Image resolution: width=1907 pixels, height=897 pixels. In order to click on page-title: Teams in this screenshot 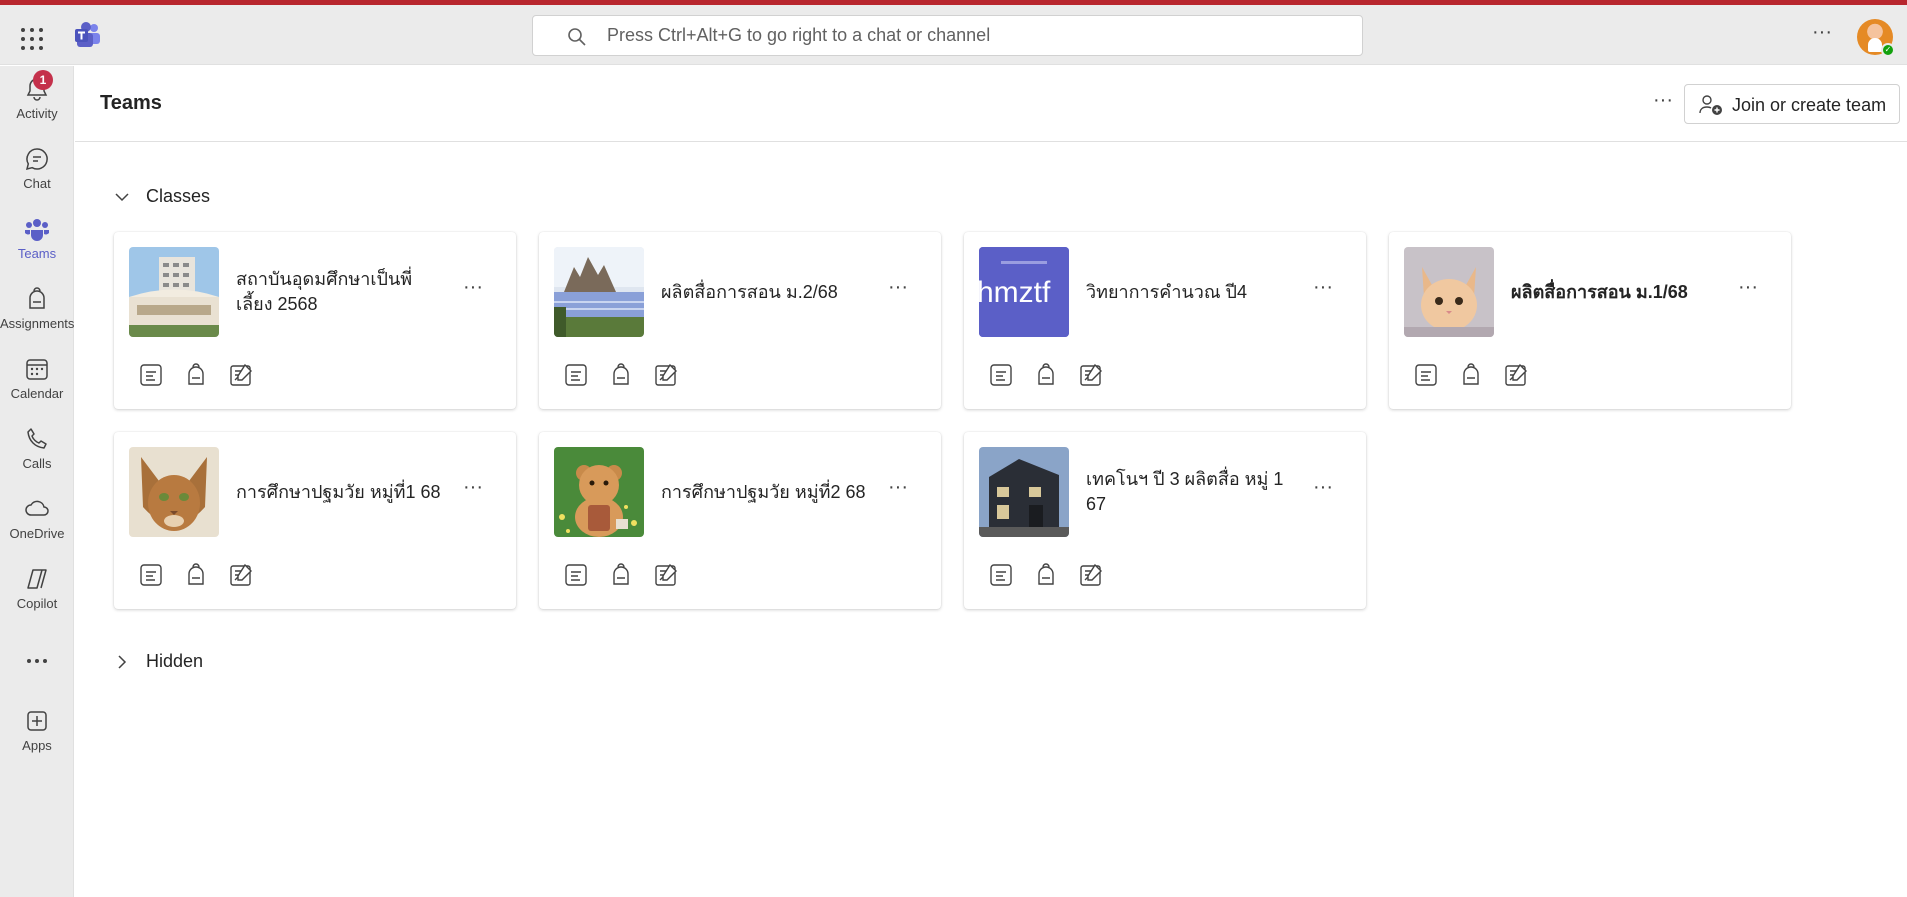, I will do `click(131, 103)`.